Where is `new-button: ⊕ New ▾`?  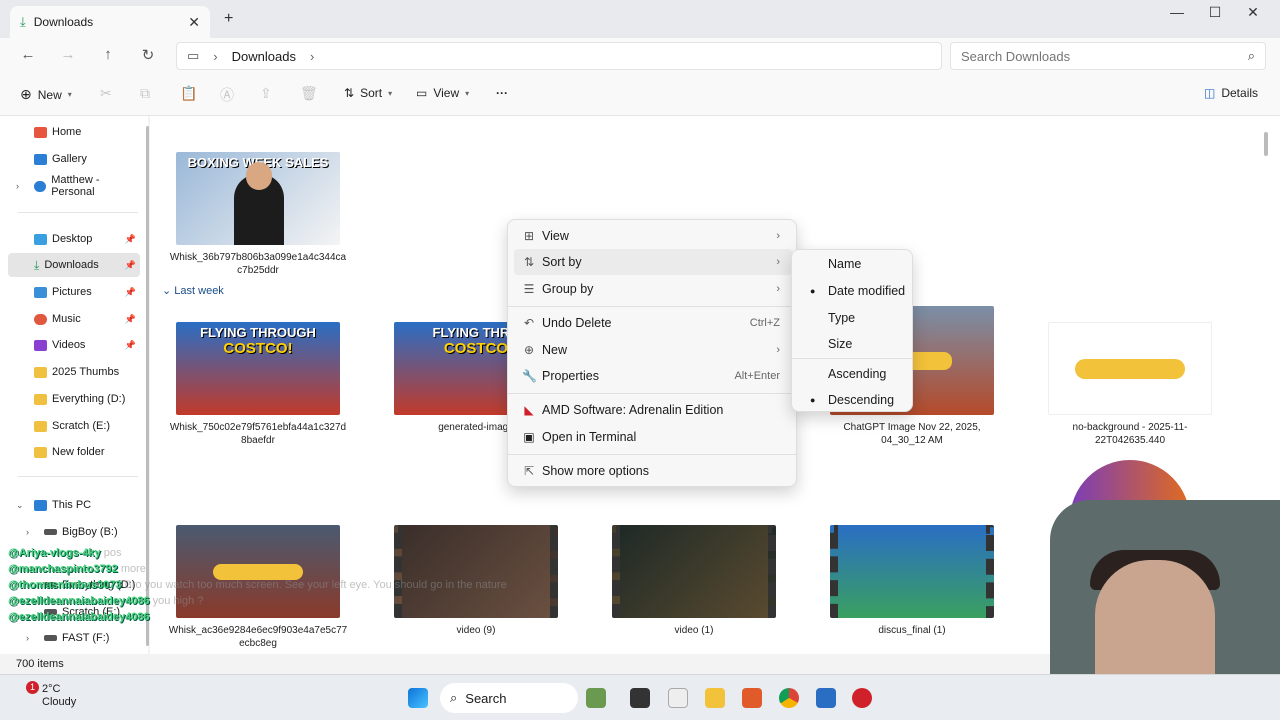
new-button: ⊕ New ▾ is located at coordinates (46, 94).